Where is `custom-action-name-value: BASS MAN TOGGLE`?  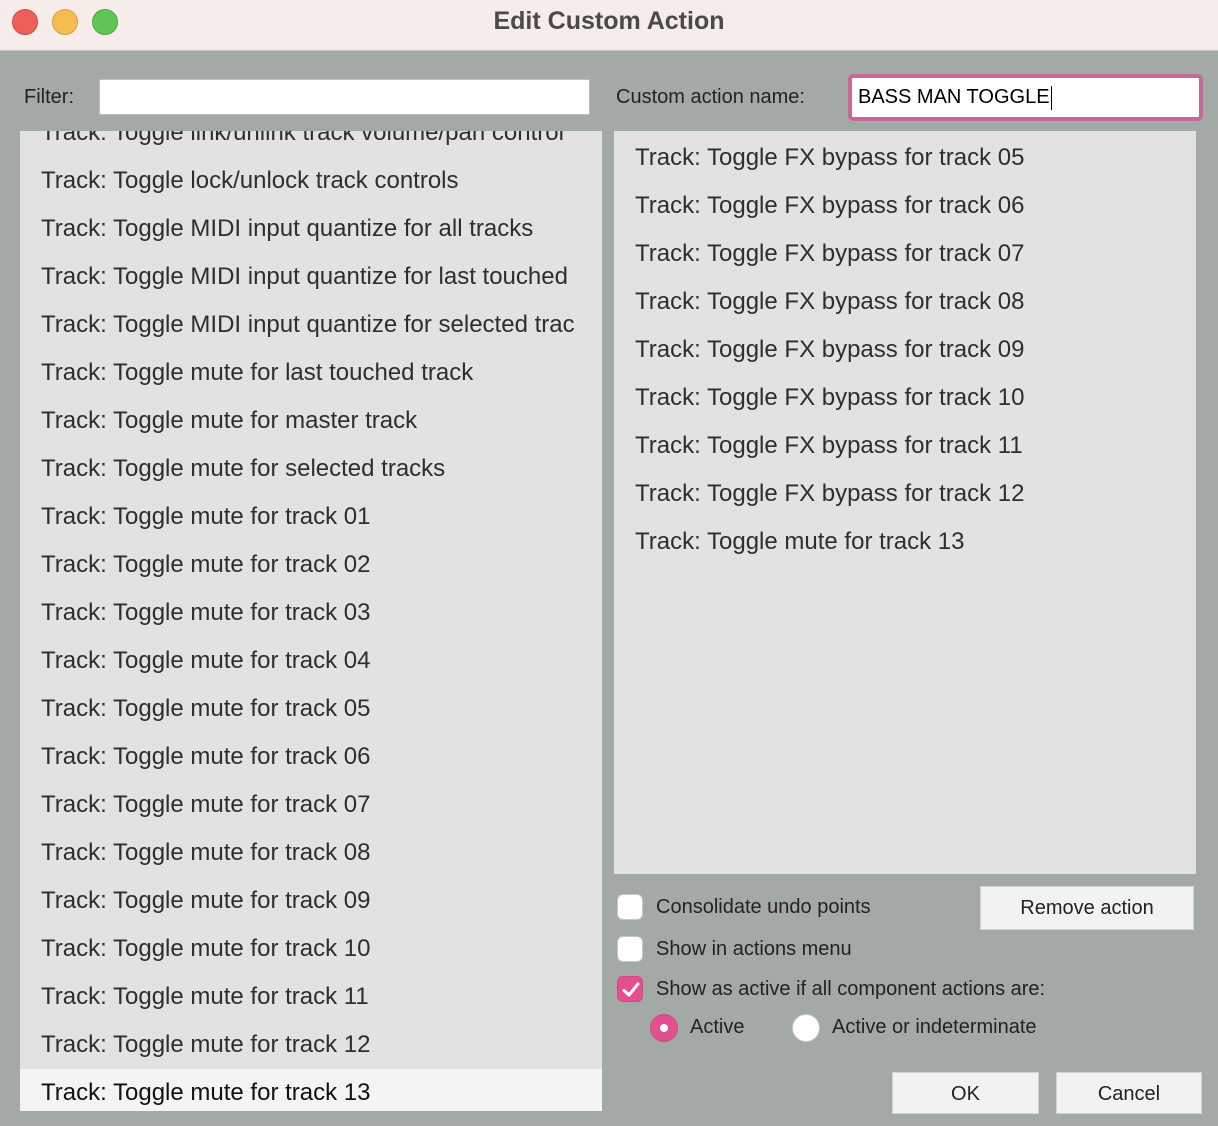 custom-action-name-value: BASS MAN TOGGLE is located at coordinates (954, 97).